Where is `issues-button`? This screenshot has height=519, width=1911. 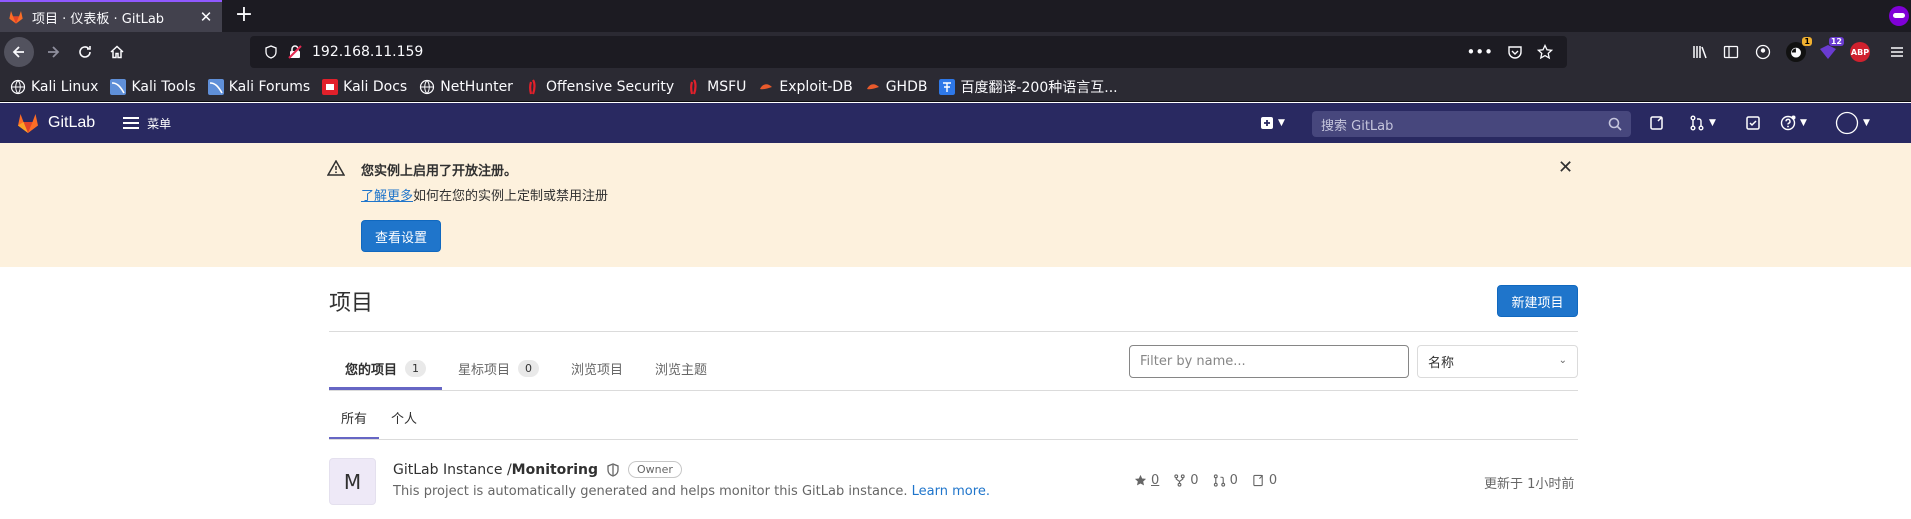
issues-button is located at coordinates (1657, 123).